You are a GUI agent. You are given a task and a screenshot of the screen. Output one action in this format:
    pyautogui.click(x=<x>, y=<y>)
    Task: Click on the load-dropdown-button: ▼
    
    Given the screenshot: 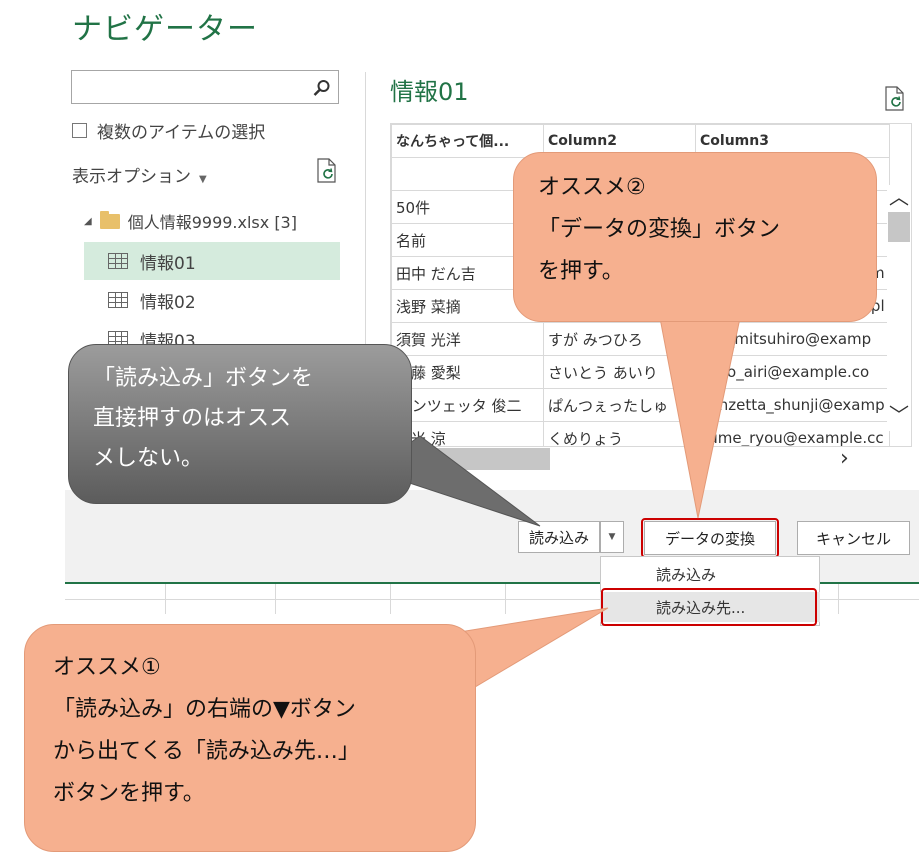 What is the action you would take?
    pyautogui.click(x=612, y=537)
    